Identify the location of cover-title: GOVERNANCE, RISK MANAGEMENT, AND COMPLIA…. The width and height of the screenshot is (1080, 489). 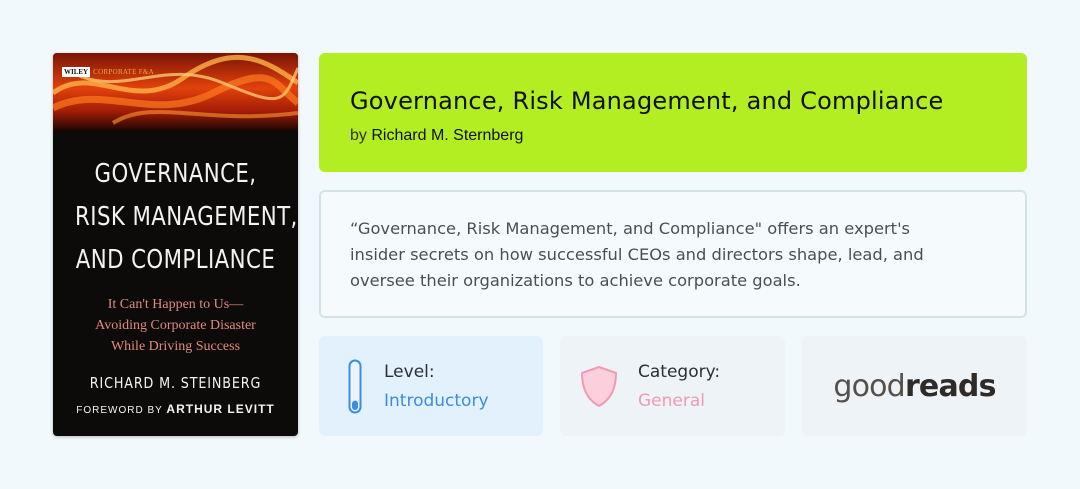
(186, 217).